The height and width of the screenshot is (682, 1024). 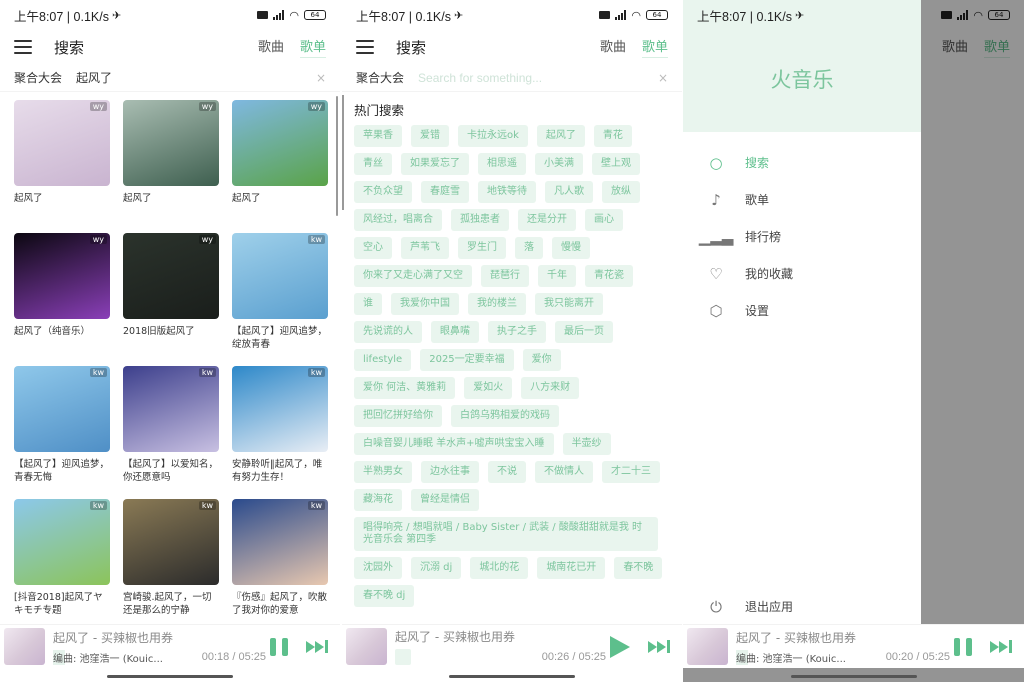 I want to click on playlist-card: wy 起风了（纯音乐）, so click(x=62, y=299).